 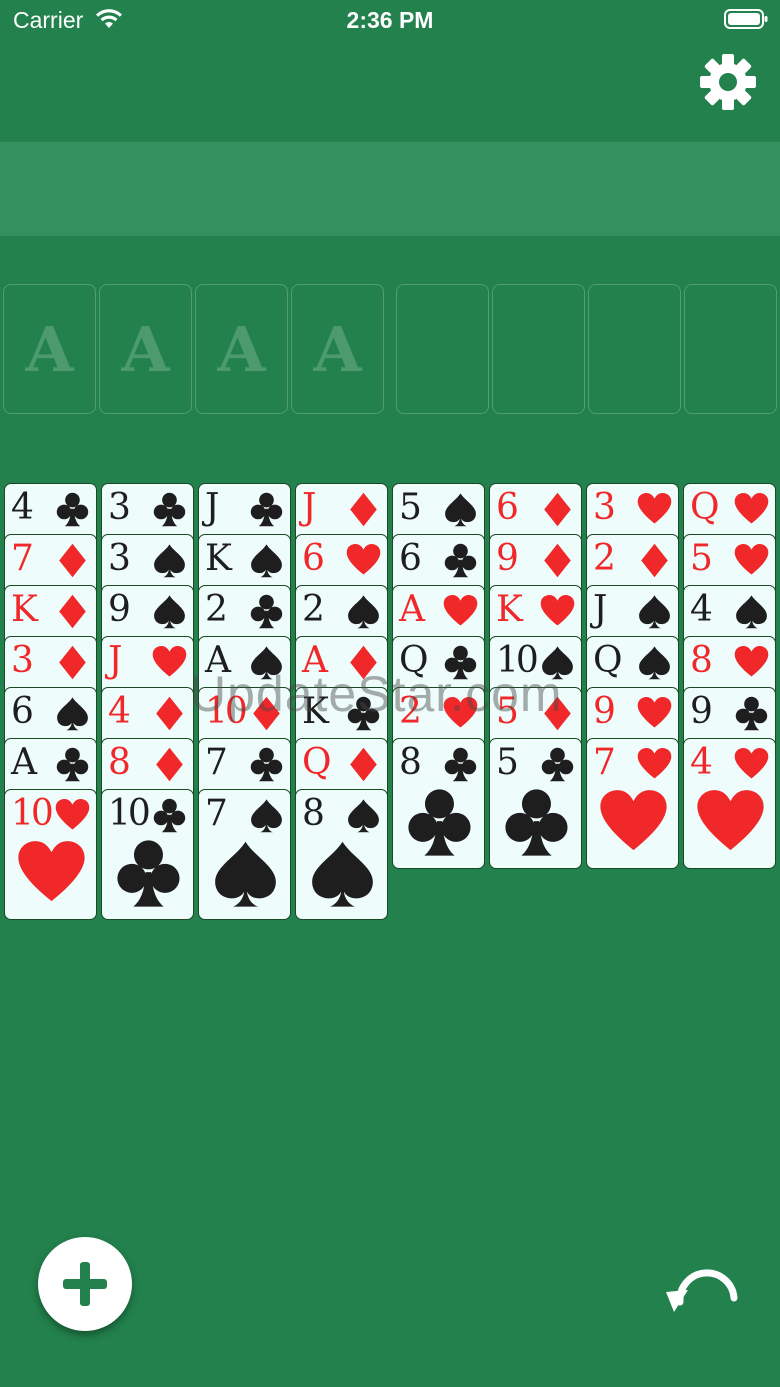 I want to click on playing-card: 4, so click(x=729, y=803).